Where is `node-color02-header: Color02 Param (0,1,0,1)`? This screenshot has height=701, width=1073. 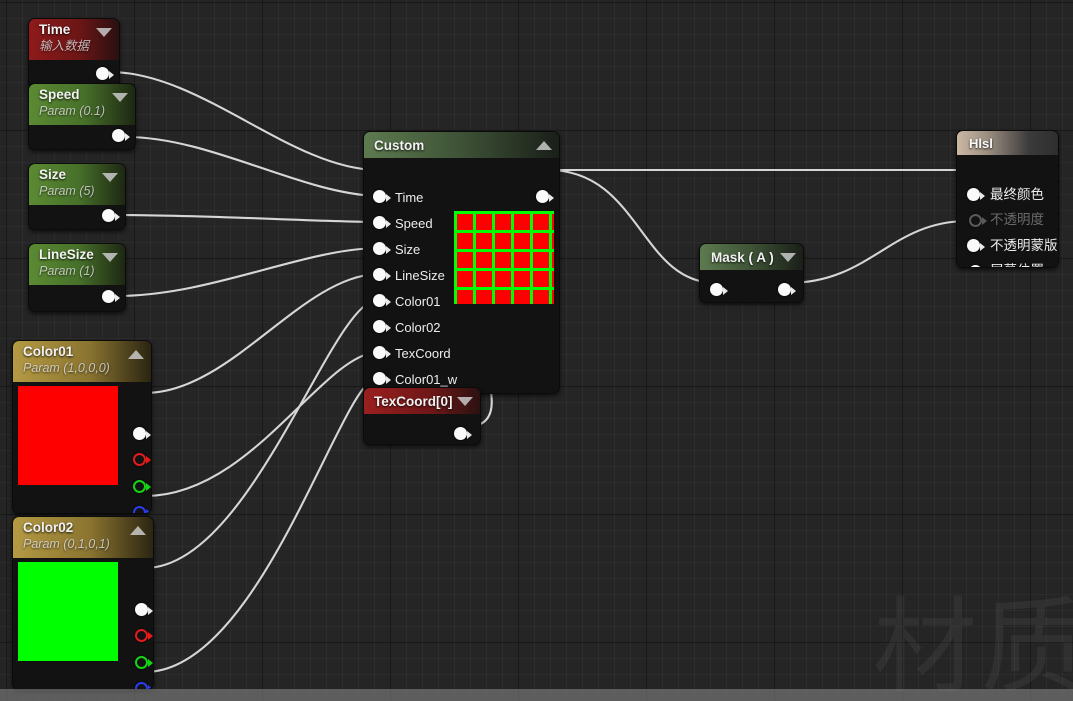
node-color02-header: Color02 Param (0,1,0,1) is located at coordinates (83, 537).